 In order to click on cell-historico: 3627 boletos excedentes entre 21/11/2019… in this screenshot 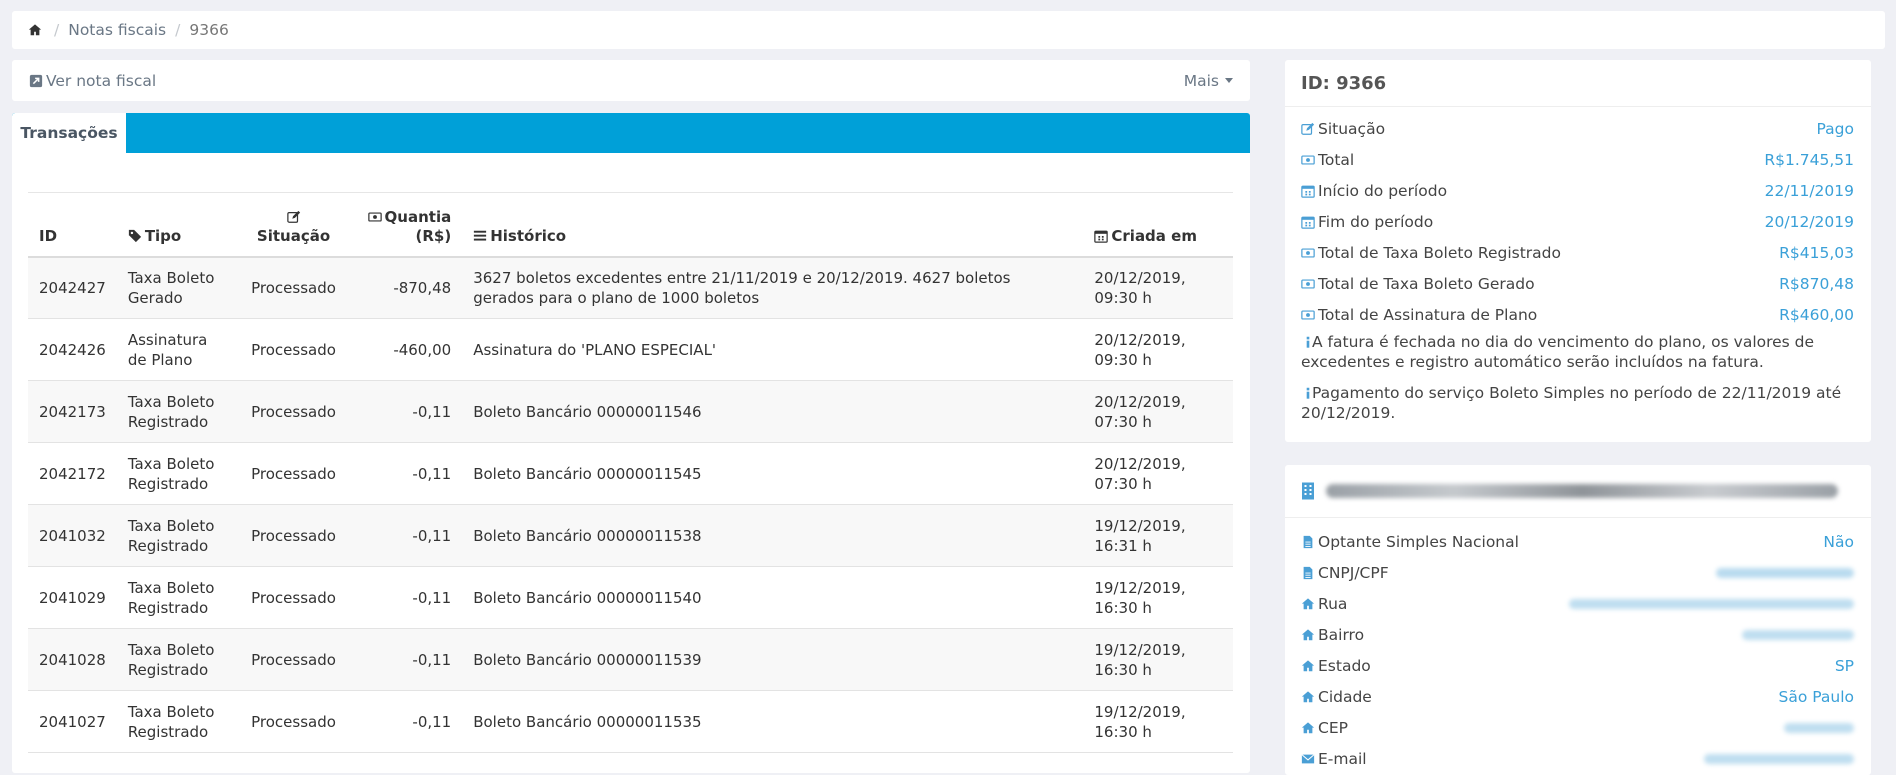, I will do `click(742, 287)`.